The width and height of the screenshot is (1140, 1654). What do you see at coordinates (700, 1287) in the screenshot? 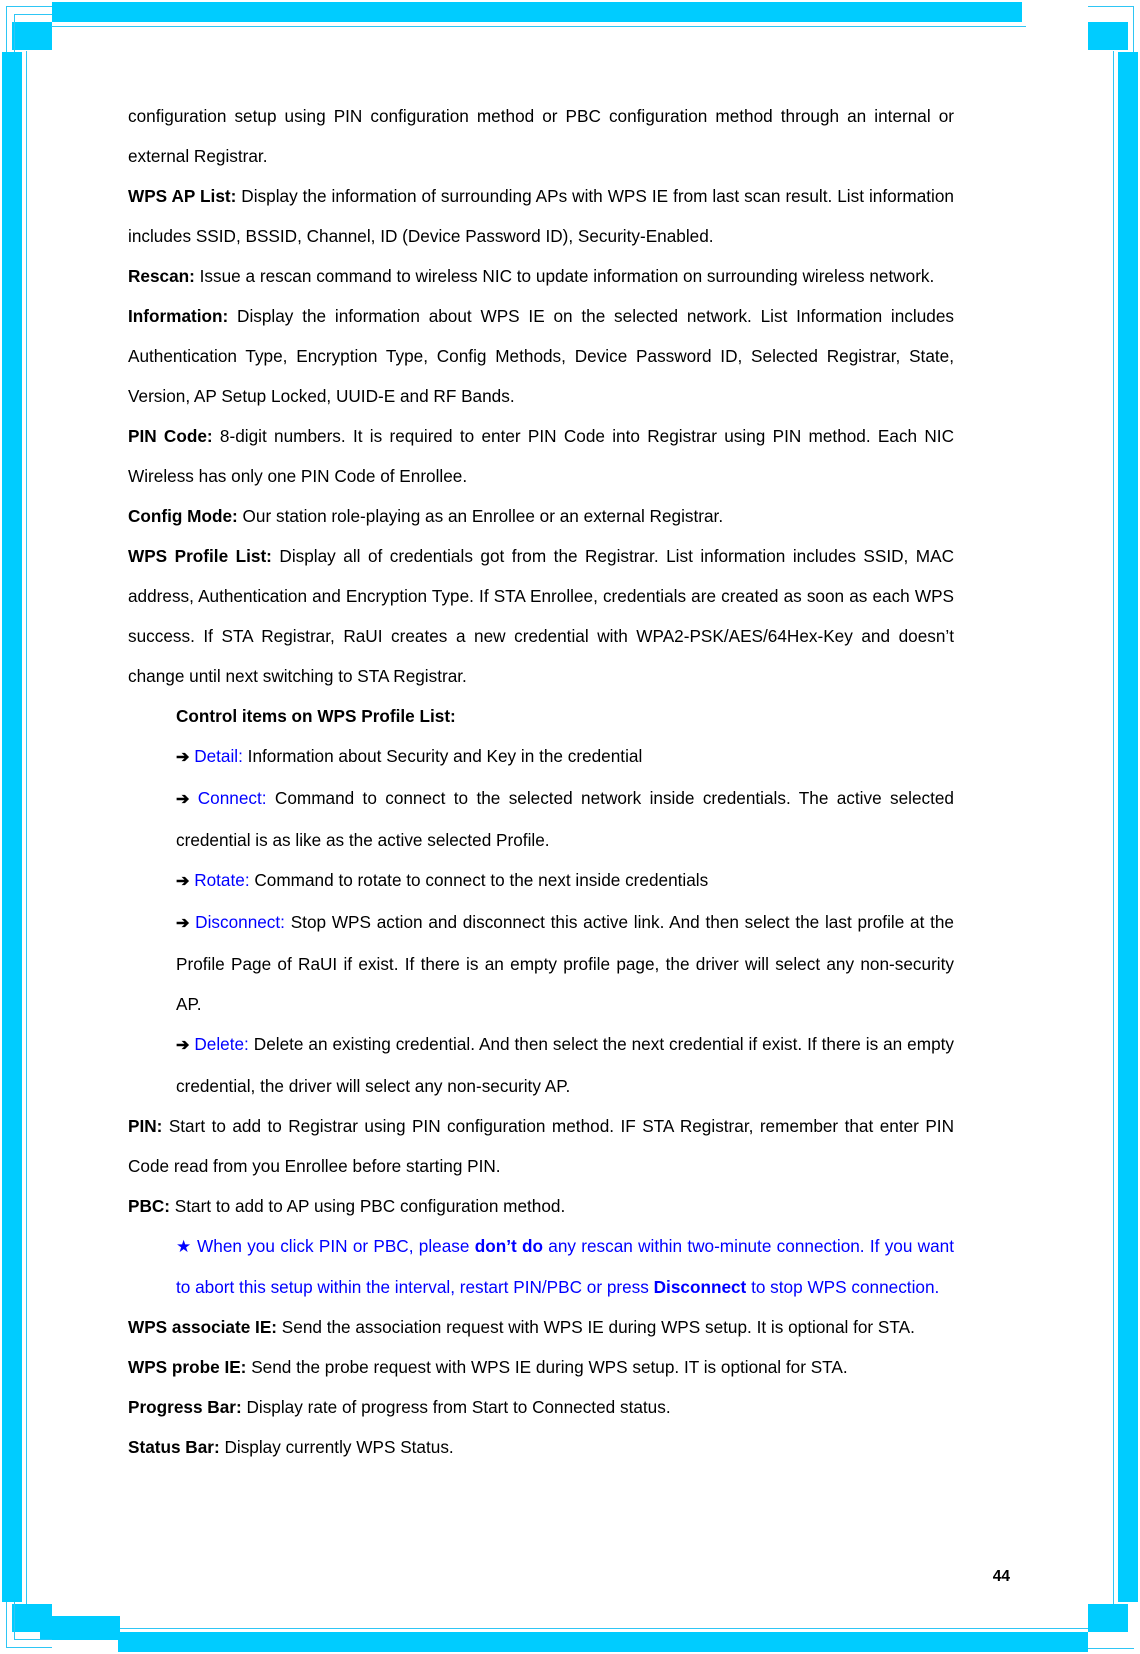
I see `note-emphasis-disconnect: Disconnect` at bounding box center [700, 1287].